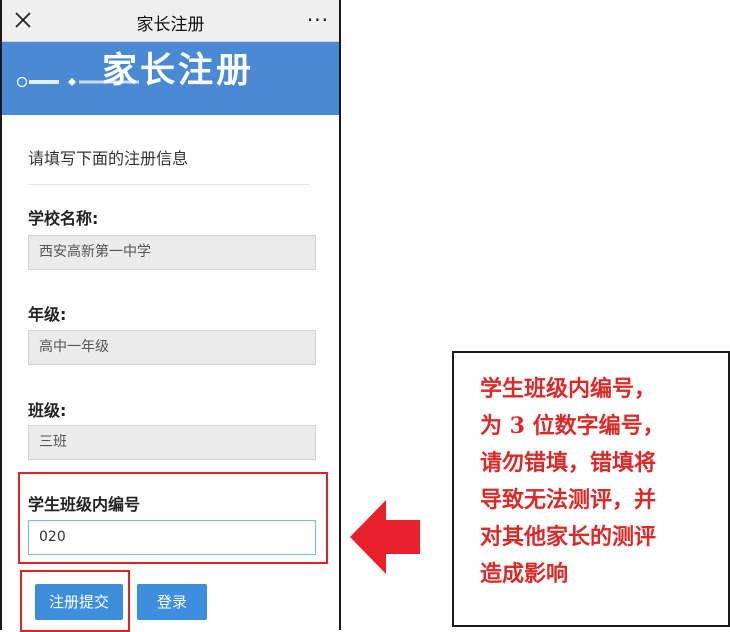 This screenshot has width=730, height=632. Describe the element at coordinates (173, 518) in the screenshot. I see `highlight-student-number` at that location.